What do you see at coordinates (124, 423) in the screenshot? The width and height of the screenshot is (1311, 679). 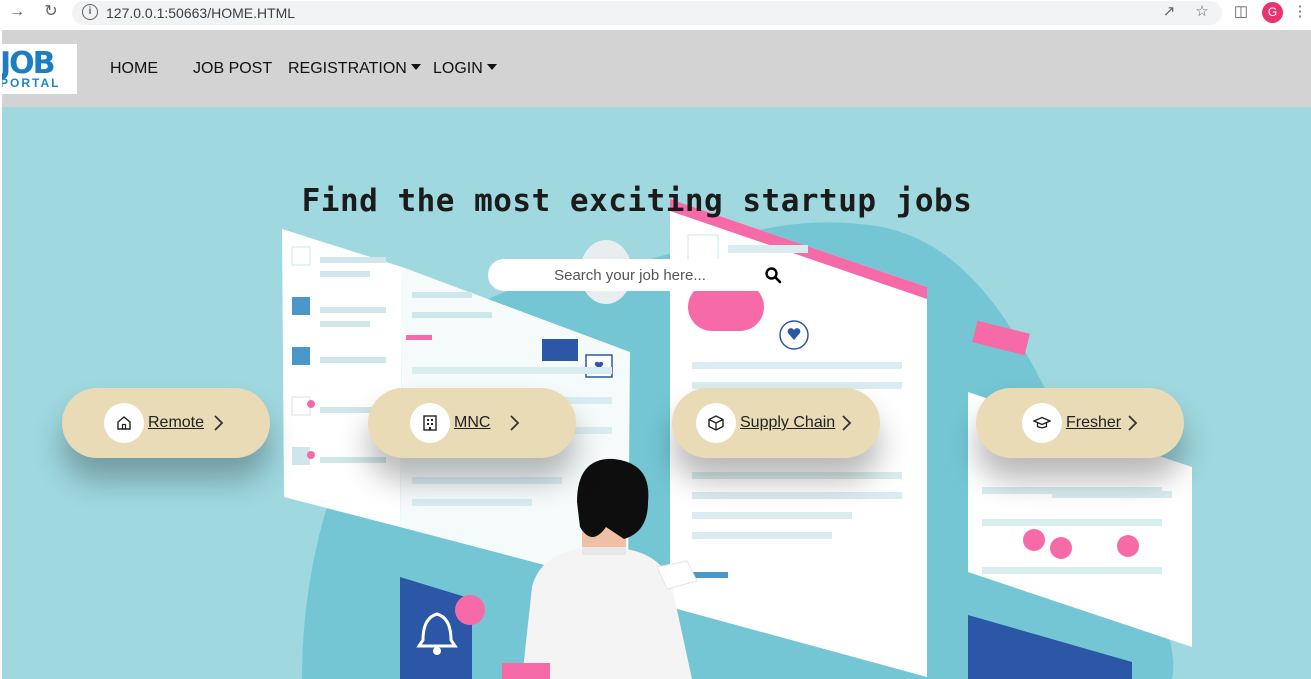 I see `home-icon` at bounding box center [124, 423].